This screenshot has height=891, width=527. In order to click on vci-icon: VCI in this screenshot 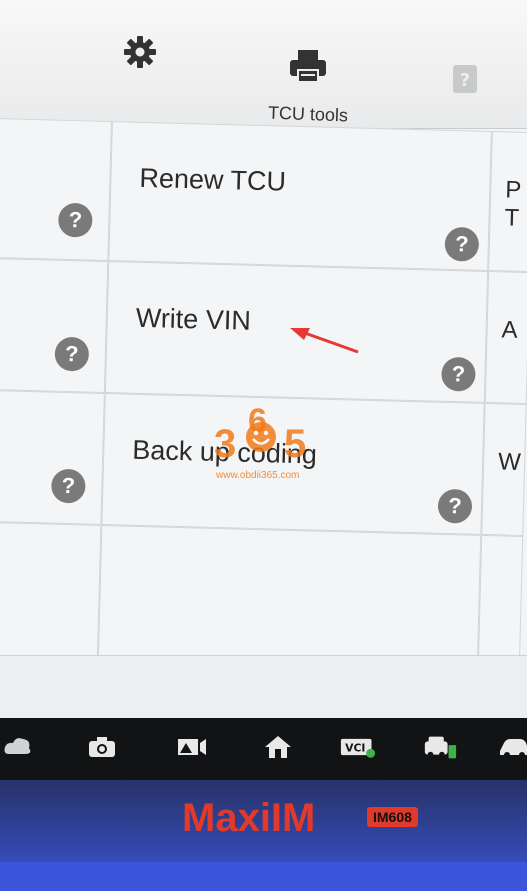, I will do `click(358, 747)`.